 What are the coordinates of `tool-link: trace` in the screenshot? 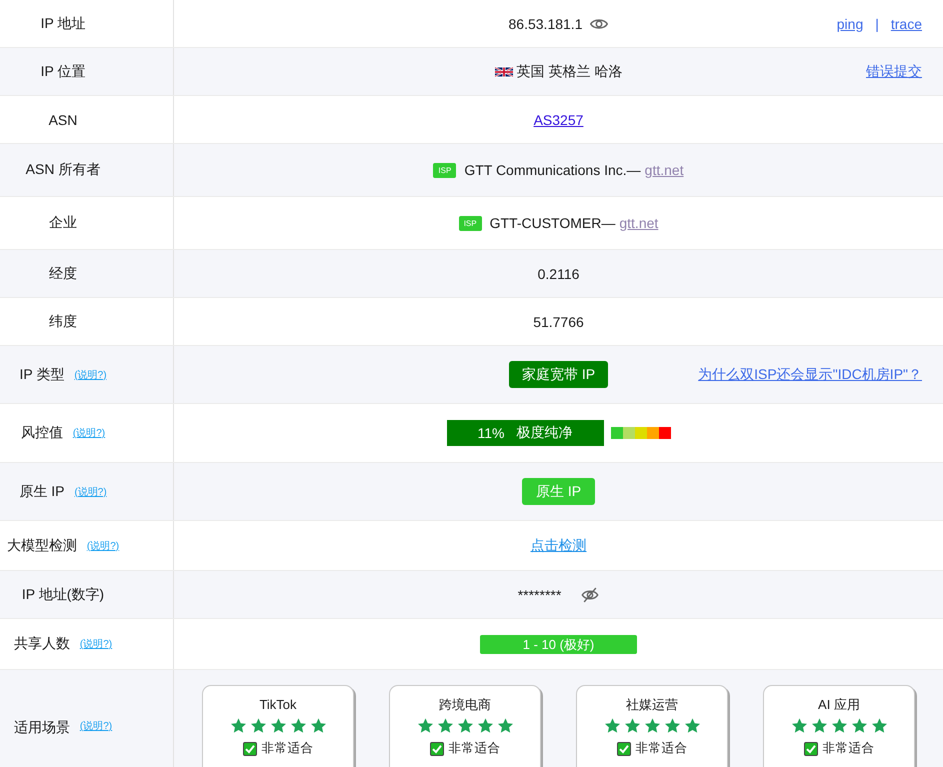 It's located at (906, 24).